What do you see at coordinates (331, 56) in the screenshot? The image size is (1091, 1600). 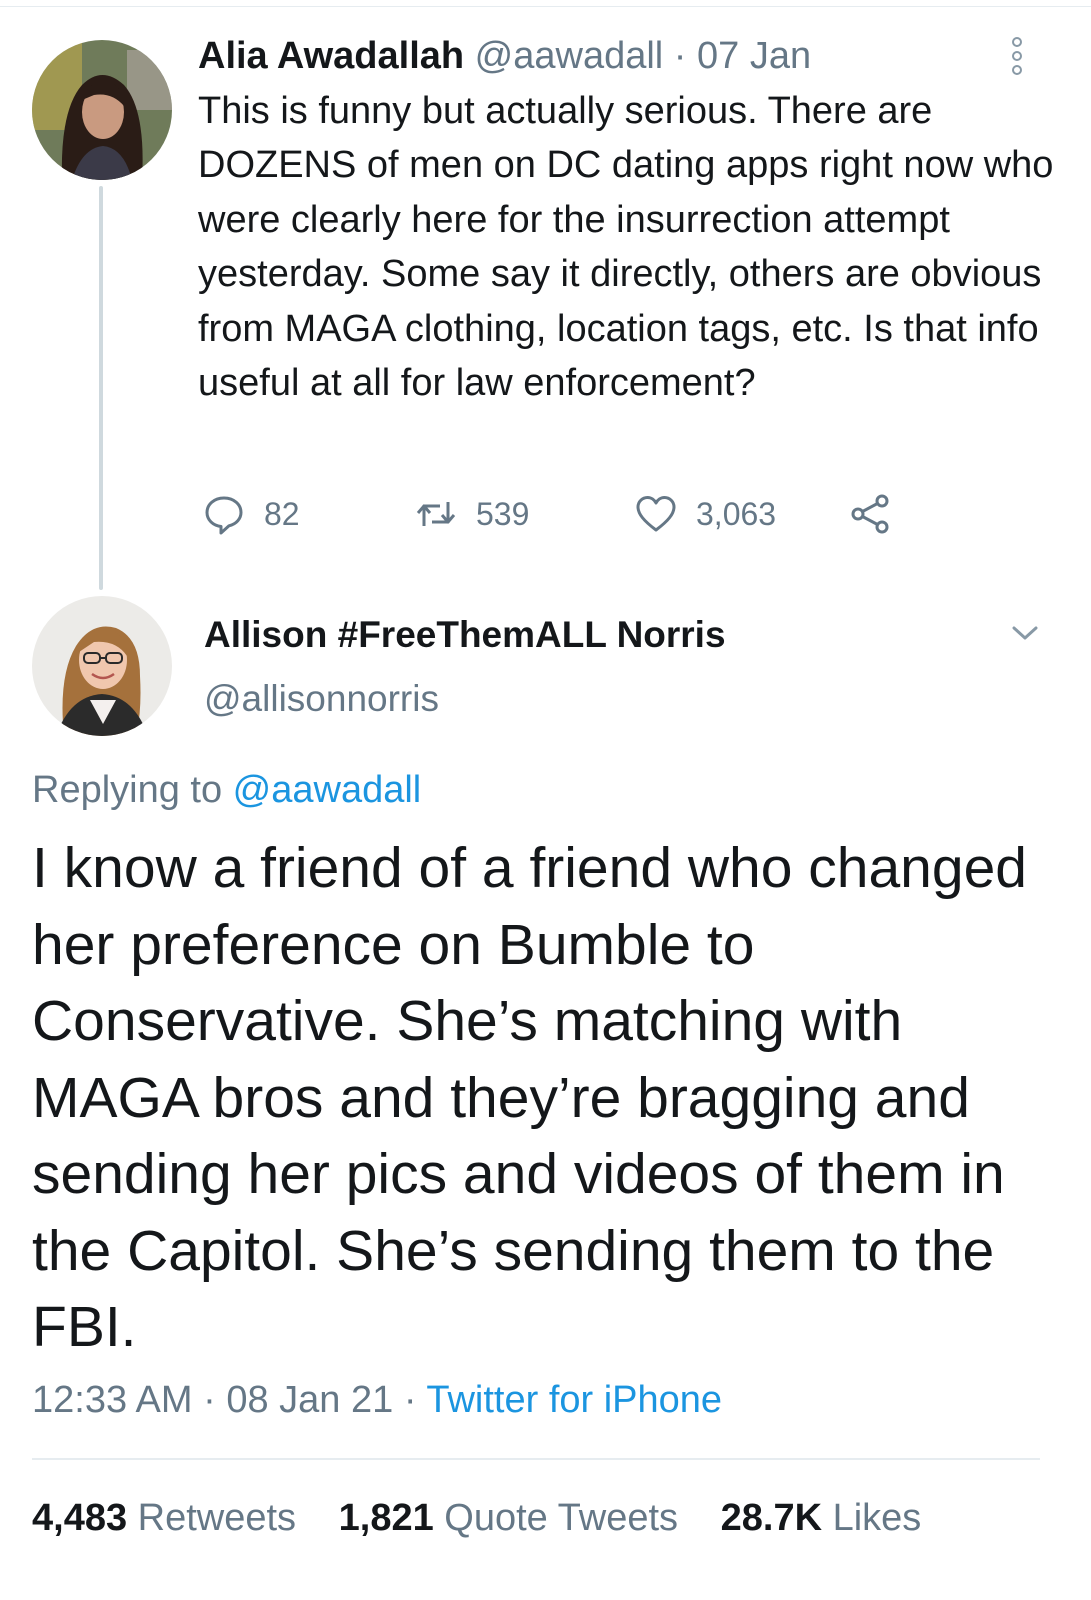 I see `author-name: Alia Awadallah` at bounding box center [331, 56].